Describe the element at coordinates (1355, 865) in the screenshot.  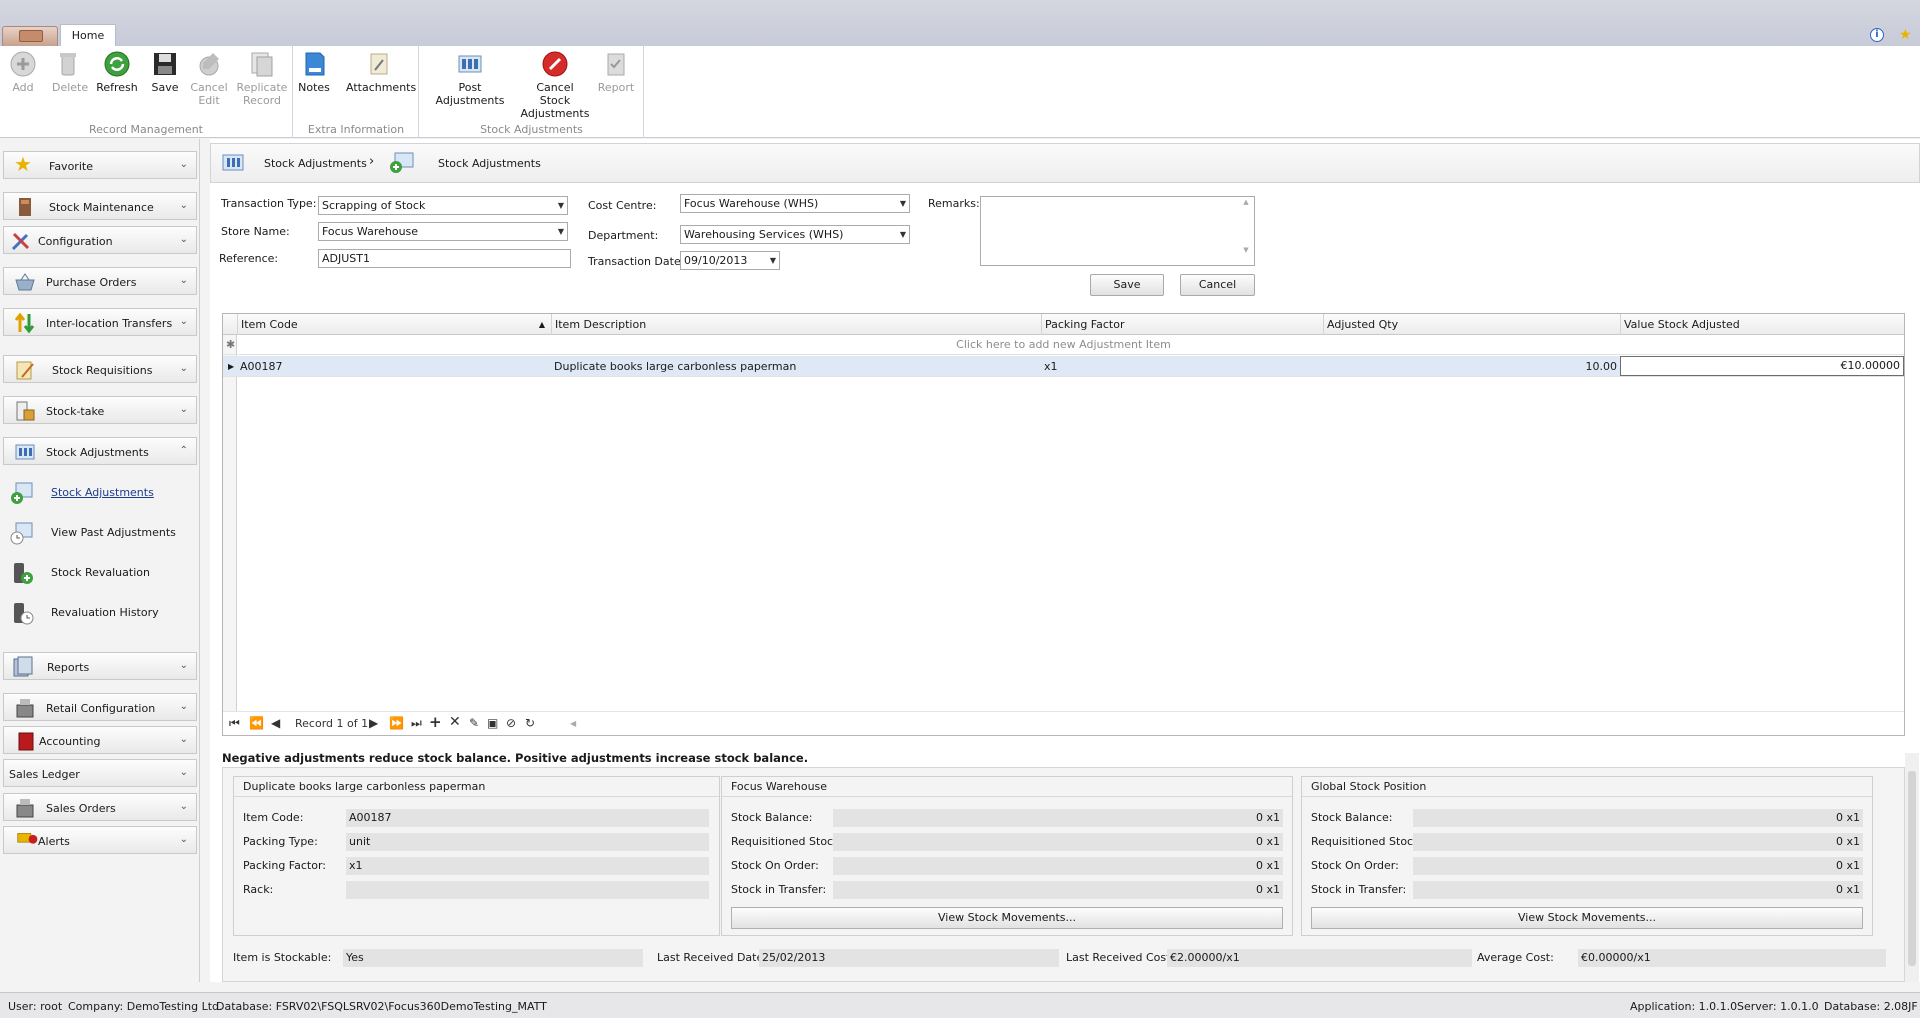
I see `global-on-order-label: Stock On Order:` at that location.